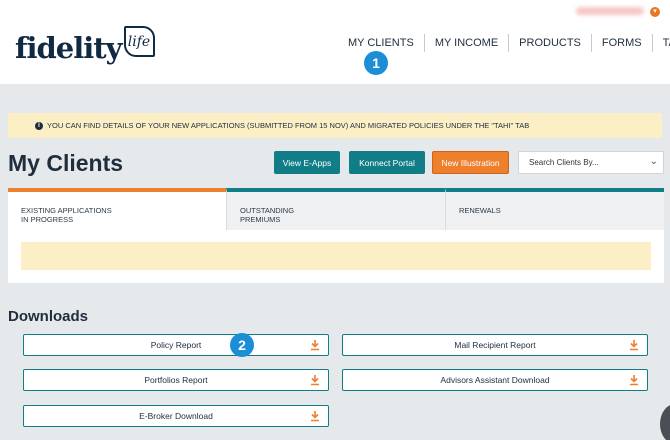 Image resolution: width=670 pixels, height=440 pixels. Describe the element at coordinates (387, 162) in the screenshot. I see `konnect-portal-button: Konnect Portal` at that location.